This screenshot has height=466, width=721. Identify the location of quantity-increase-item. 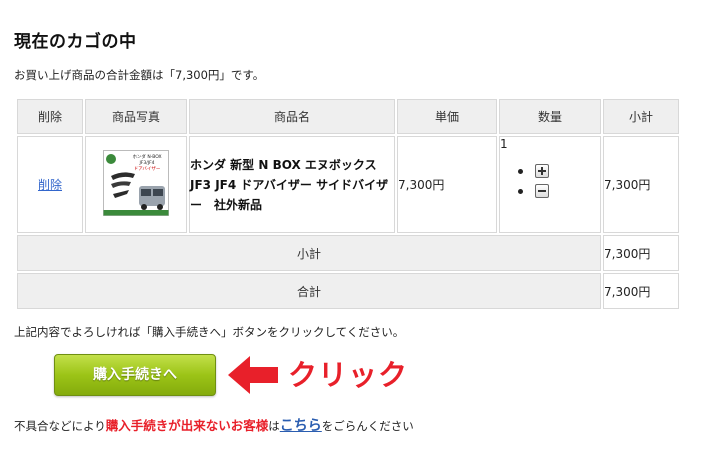
(559, 171).